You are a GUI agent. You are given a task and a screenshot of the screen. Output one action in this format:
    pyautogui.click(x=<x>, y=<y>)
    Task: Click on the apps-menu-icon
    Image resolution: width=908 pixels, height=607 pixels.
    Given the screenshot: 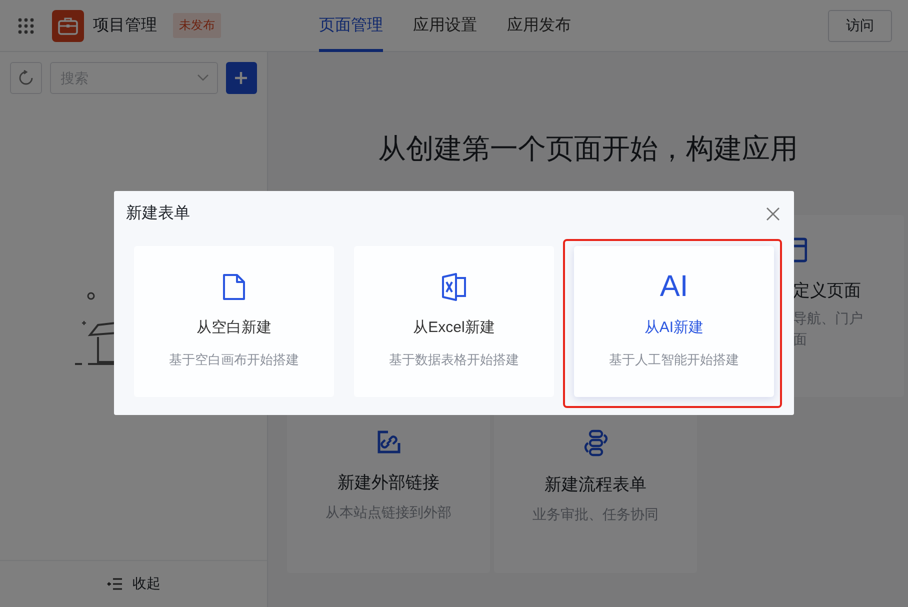 What is the action you would take?
    pyautogui.click(x=26, y=26)
    